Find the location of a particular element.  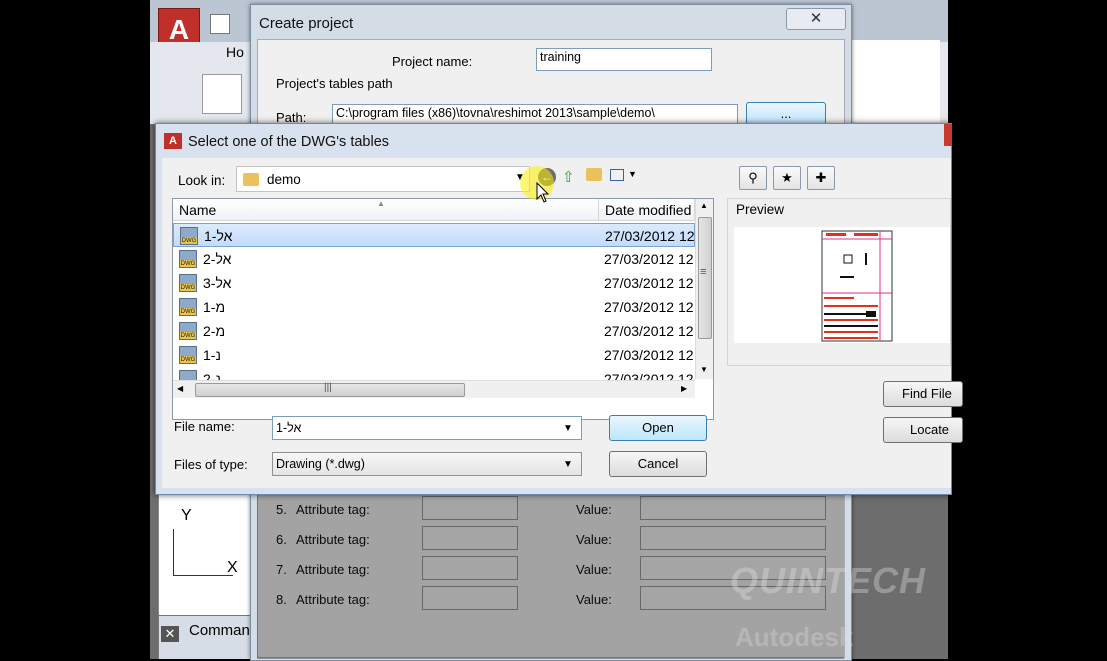

autocad-icon: A is located at coordinates (173, 141).